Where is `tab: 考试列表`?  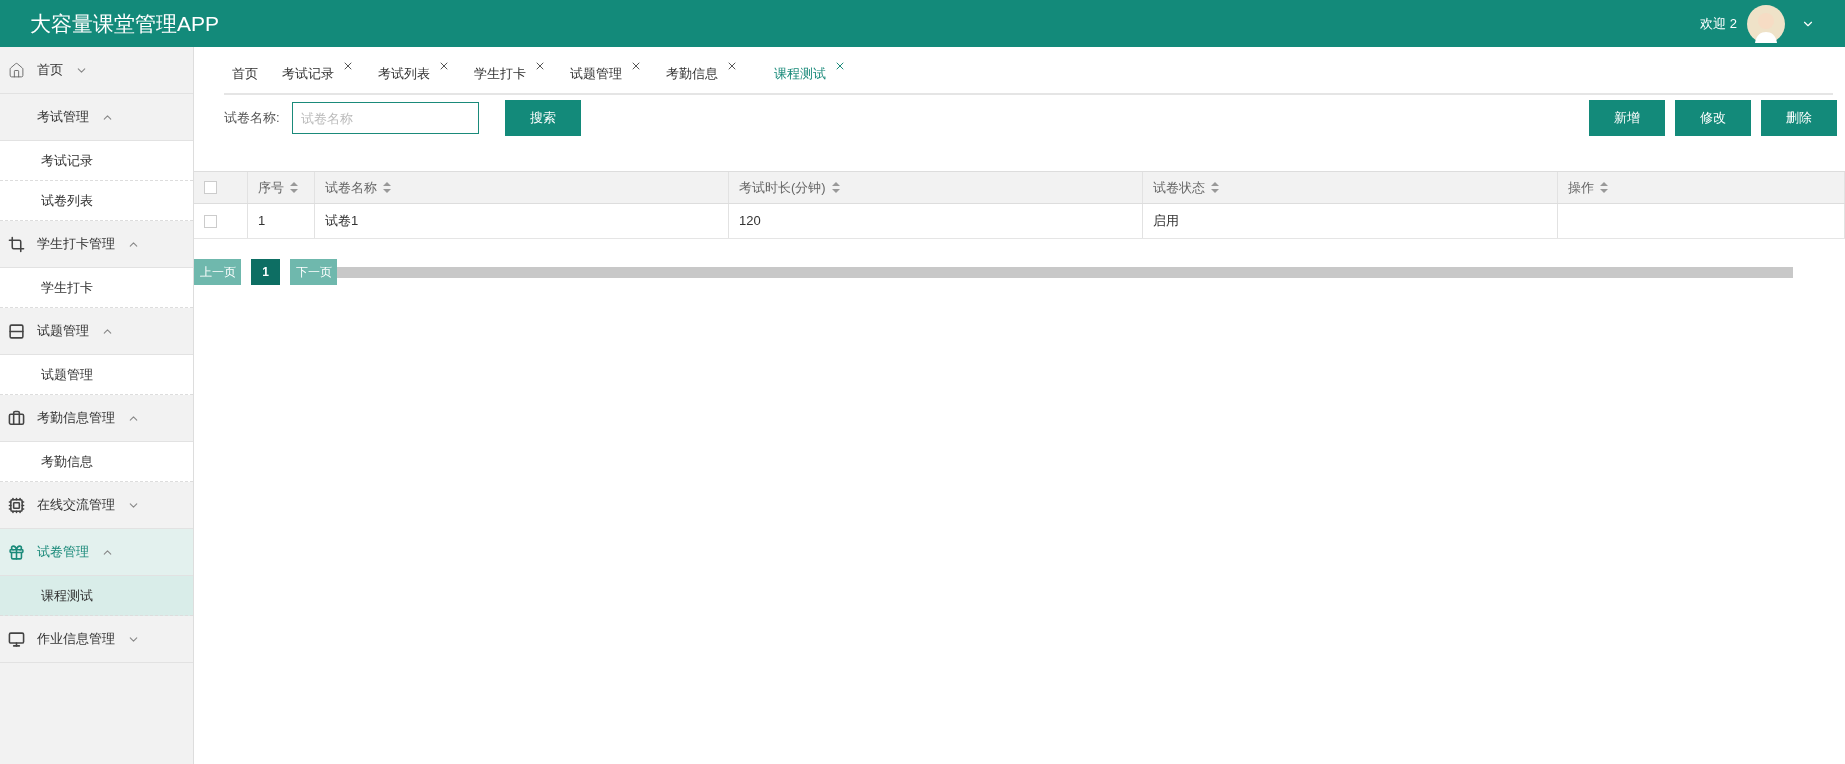
tab: 考试列表 is located at coordinates (414, 71).